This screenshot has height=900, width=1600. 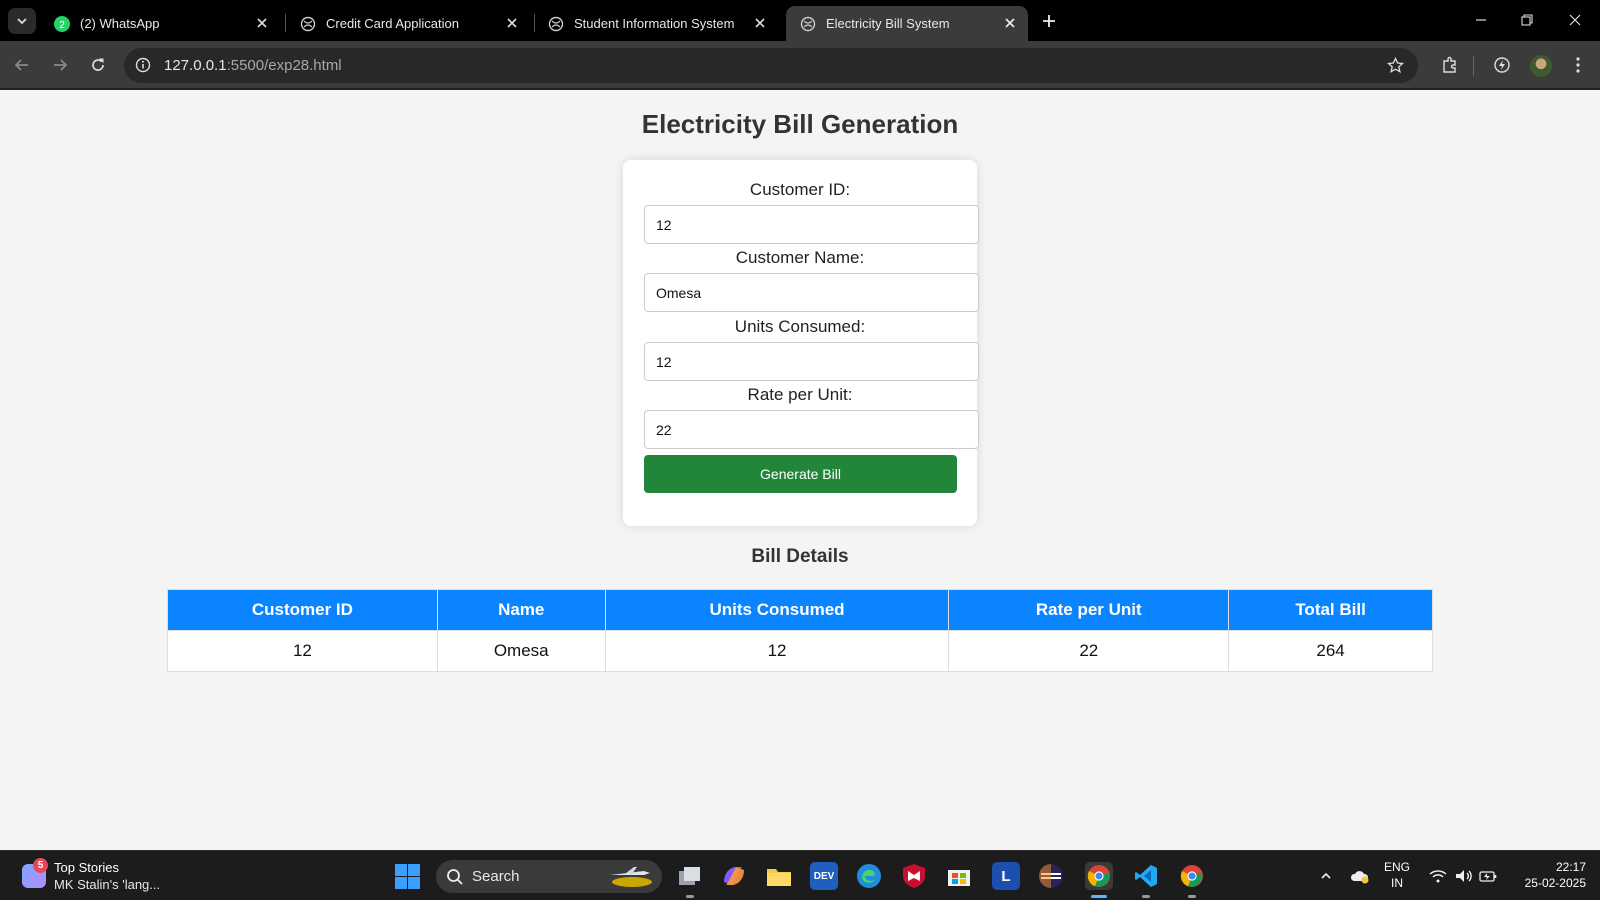 I want to click on table-cell: Omesa, so click(x=521, y=651).